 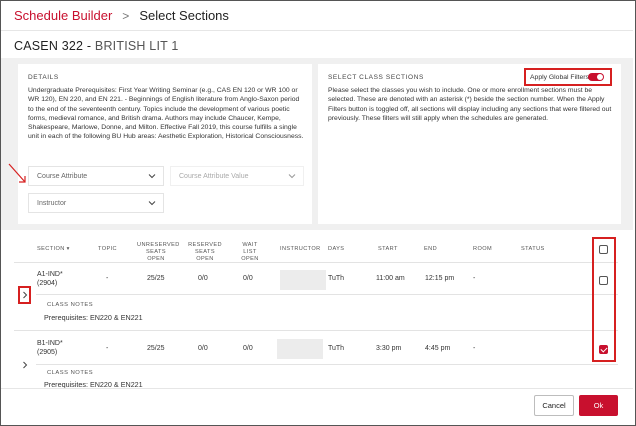 What do you see at coordinates (50, 348) in the screenshot?
I see `table-row-section: B1-IND* (2905)` at bounding box center [50, 348].